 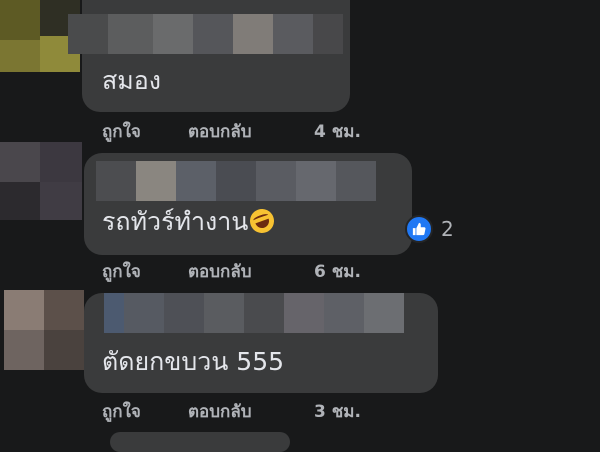 I want to click on timestamp: 4 ชม., so click(x=337, y=132).